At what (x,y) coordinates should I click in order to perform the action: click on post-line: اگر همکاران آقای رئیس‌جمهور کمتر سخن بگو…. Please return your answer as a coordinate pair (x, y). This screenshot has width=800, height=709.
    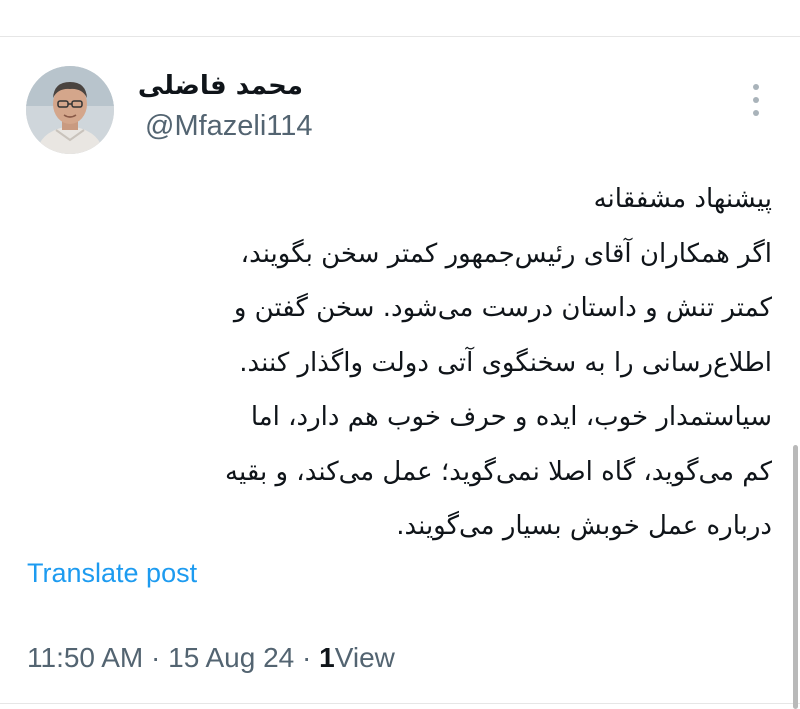
    Looking at the image, I should click on (506, 253).